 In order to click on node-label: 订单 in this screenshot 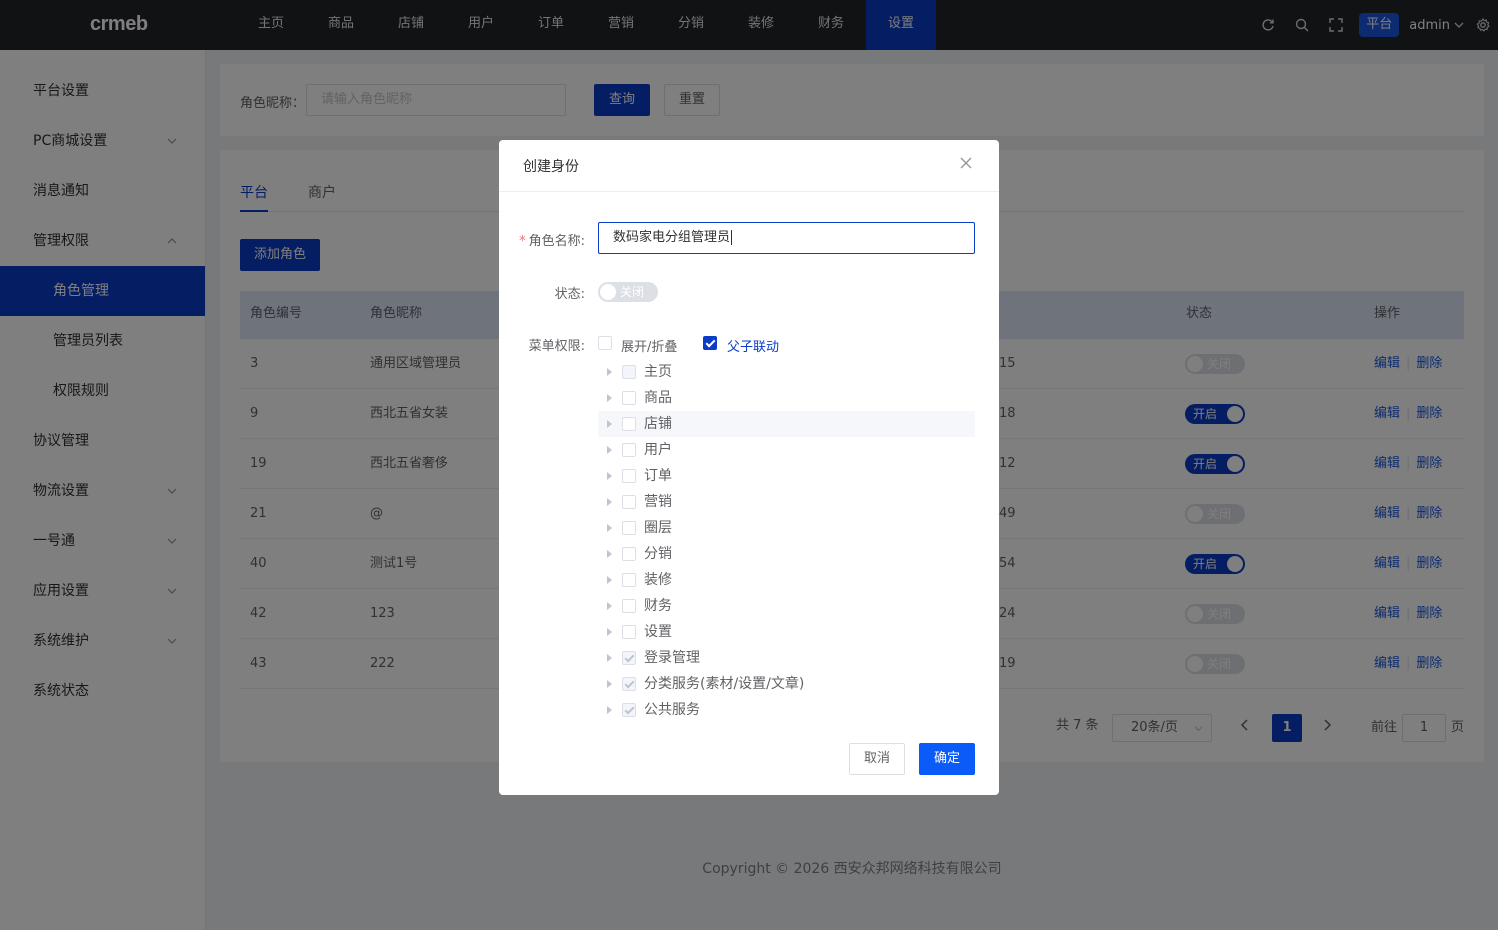, I will do `click(658, 476)`.